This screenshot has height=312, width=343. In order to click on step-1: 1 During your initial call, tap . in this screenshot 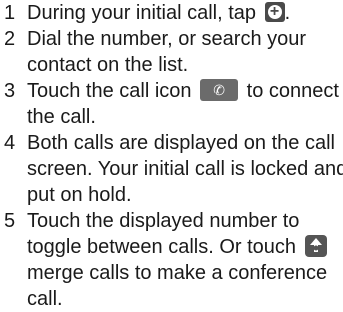, I will do `click(171, 13)`.